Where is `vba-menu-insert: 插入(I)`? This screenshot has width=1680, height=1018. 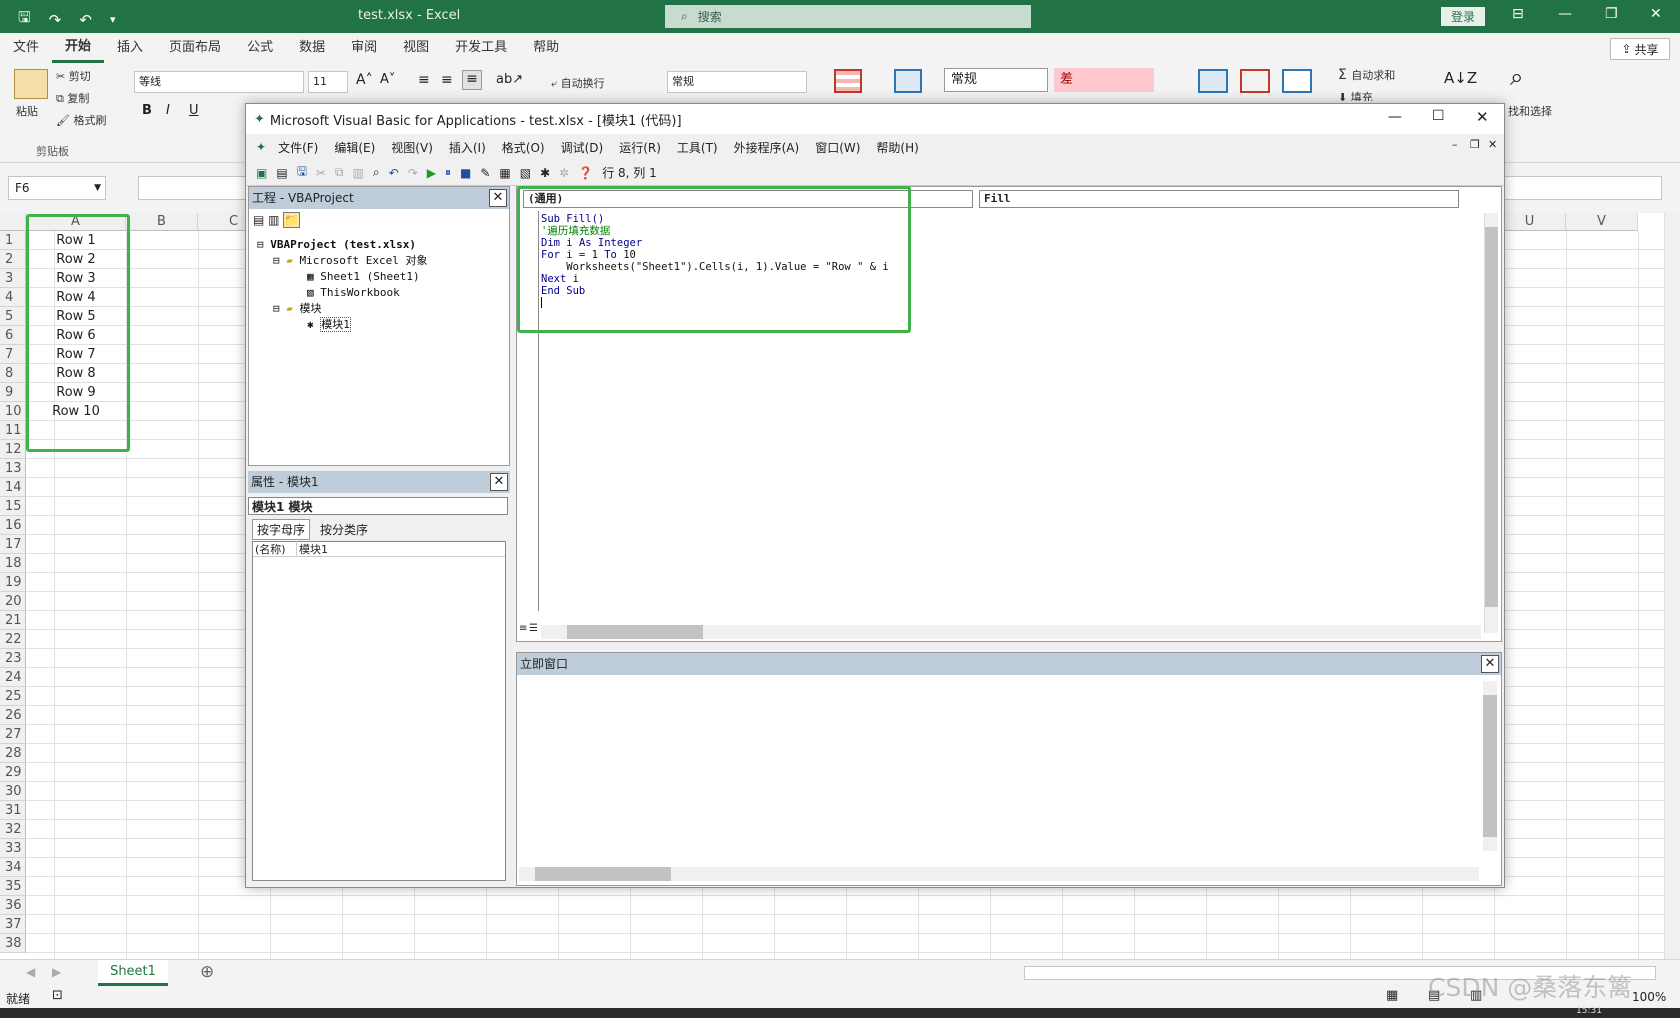 vba-menu-insert: 插入(I) is located at coordinates (467, 147).